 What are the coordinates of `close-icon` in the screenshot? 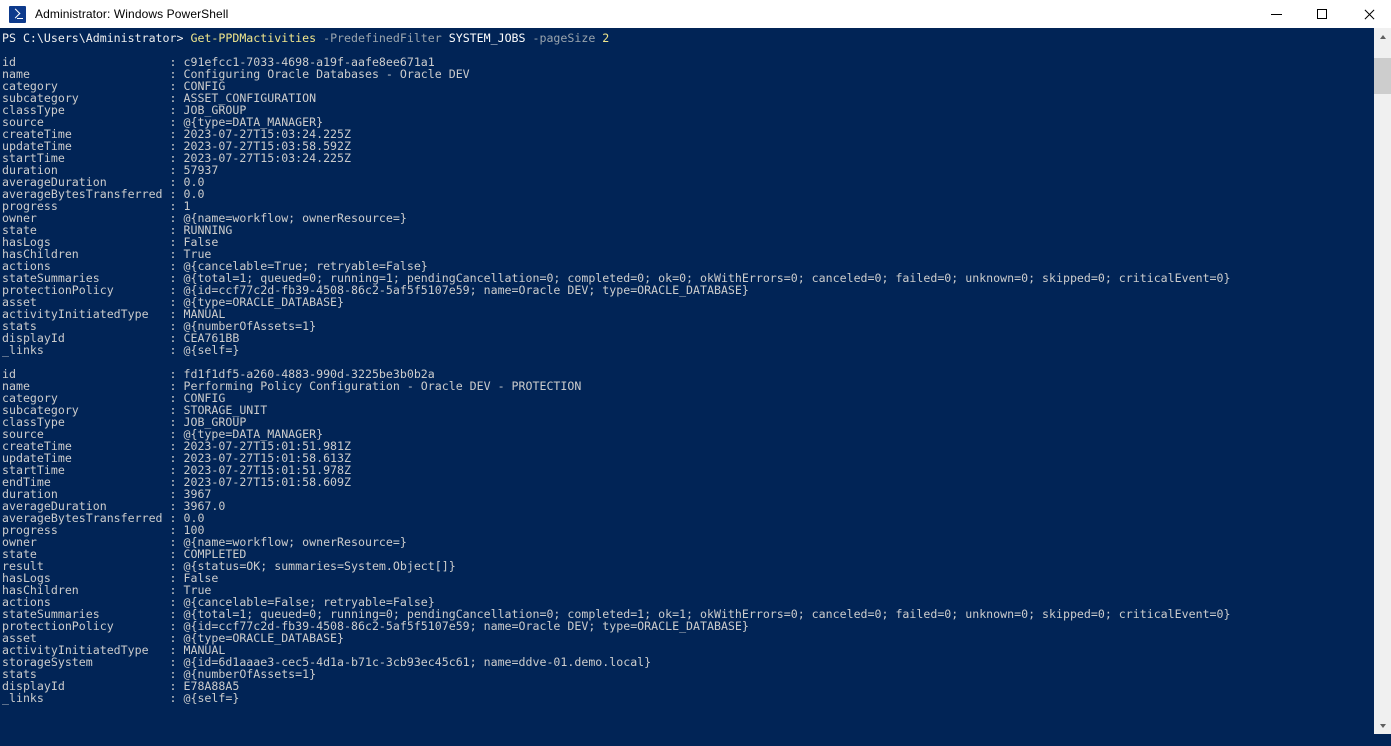 It's located at (1368, 14).